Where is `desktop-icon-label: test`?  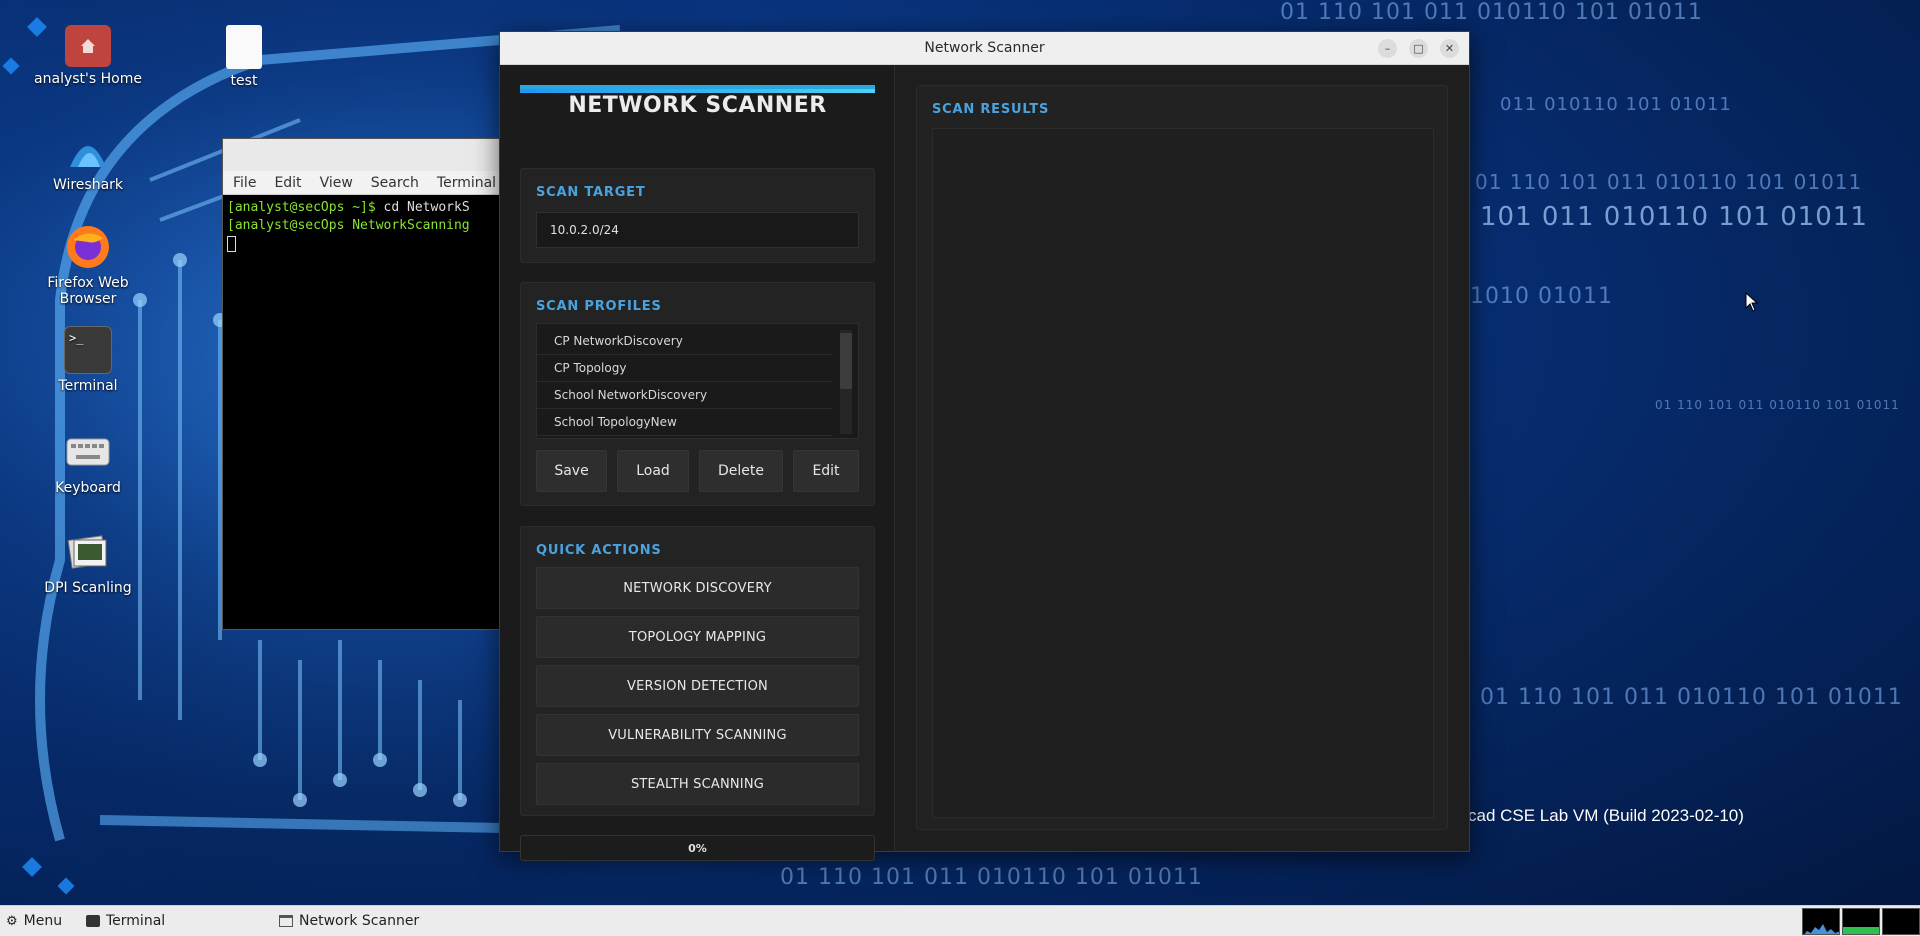 desktop-icon-label: test is located at coordinates (244, 81).